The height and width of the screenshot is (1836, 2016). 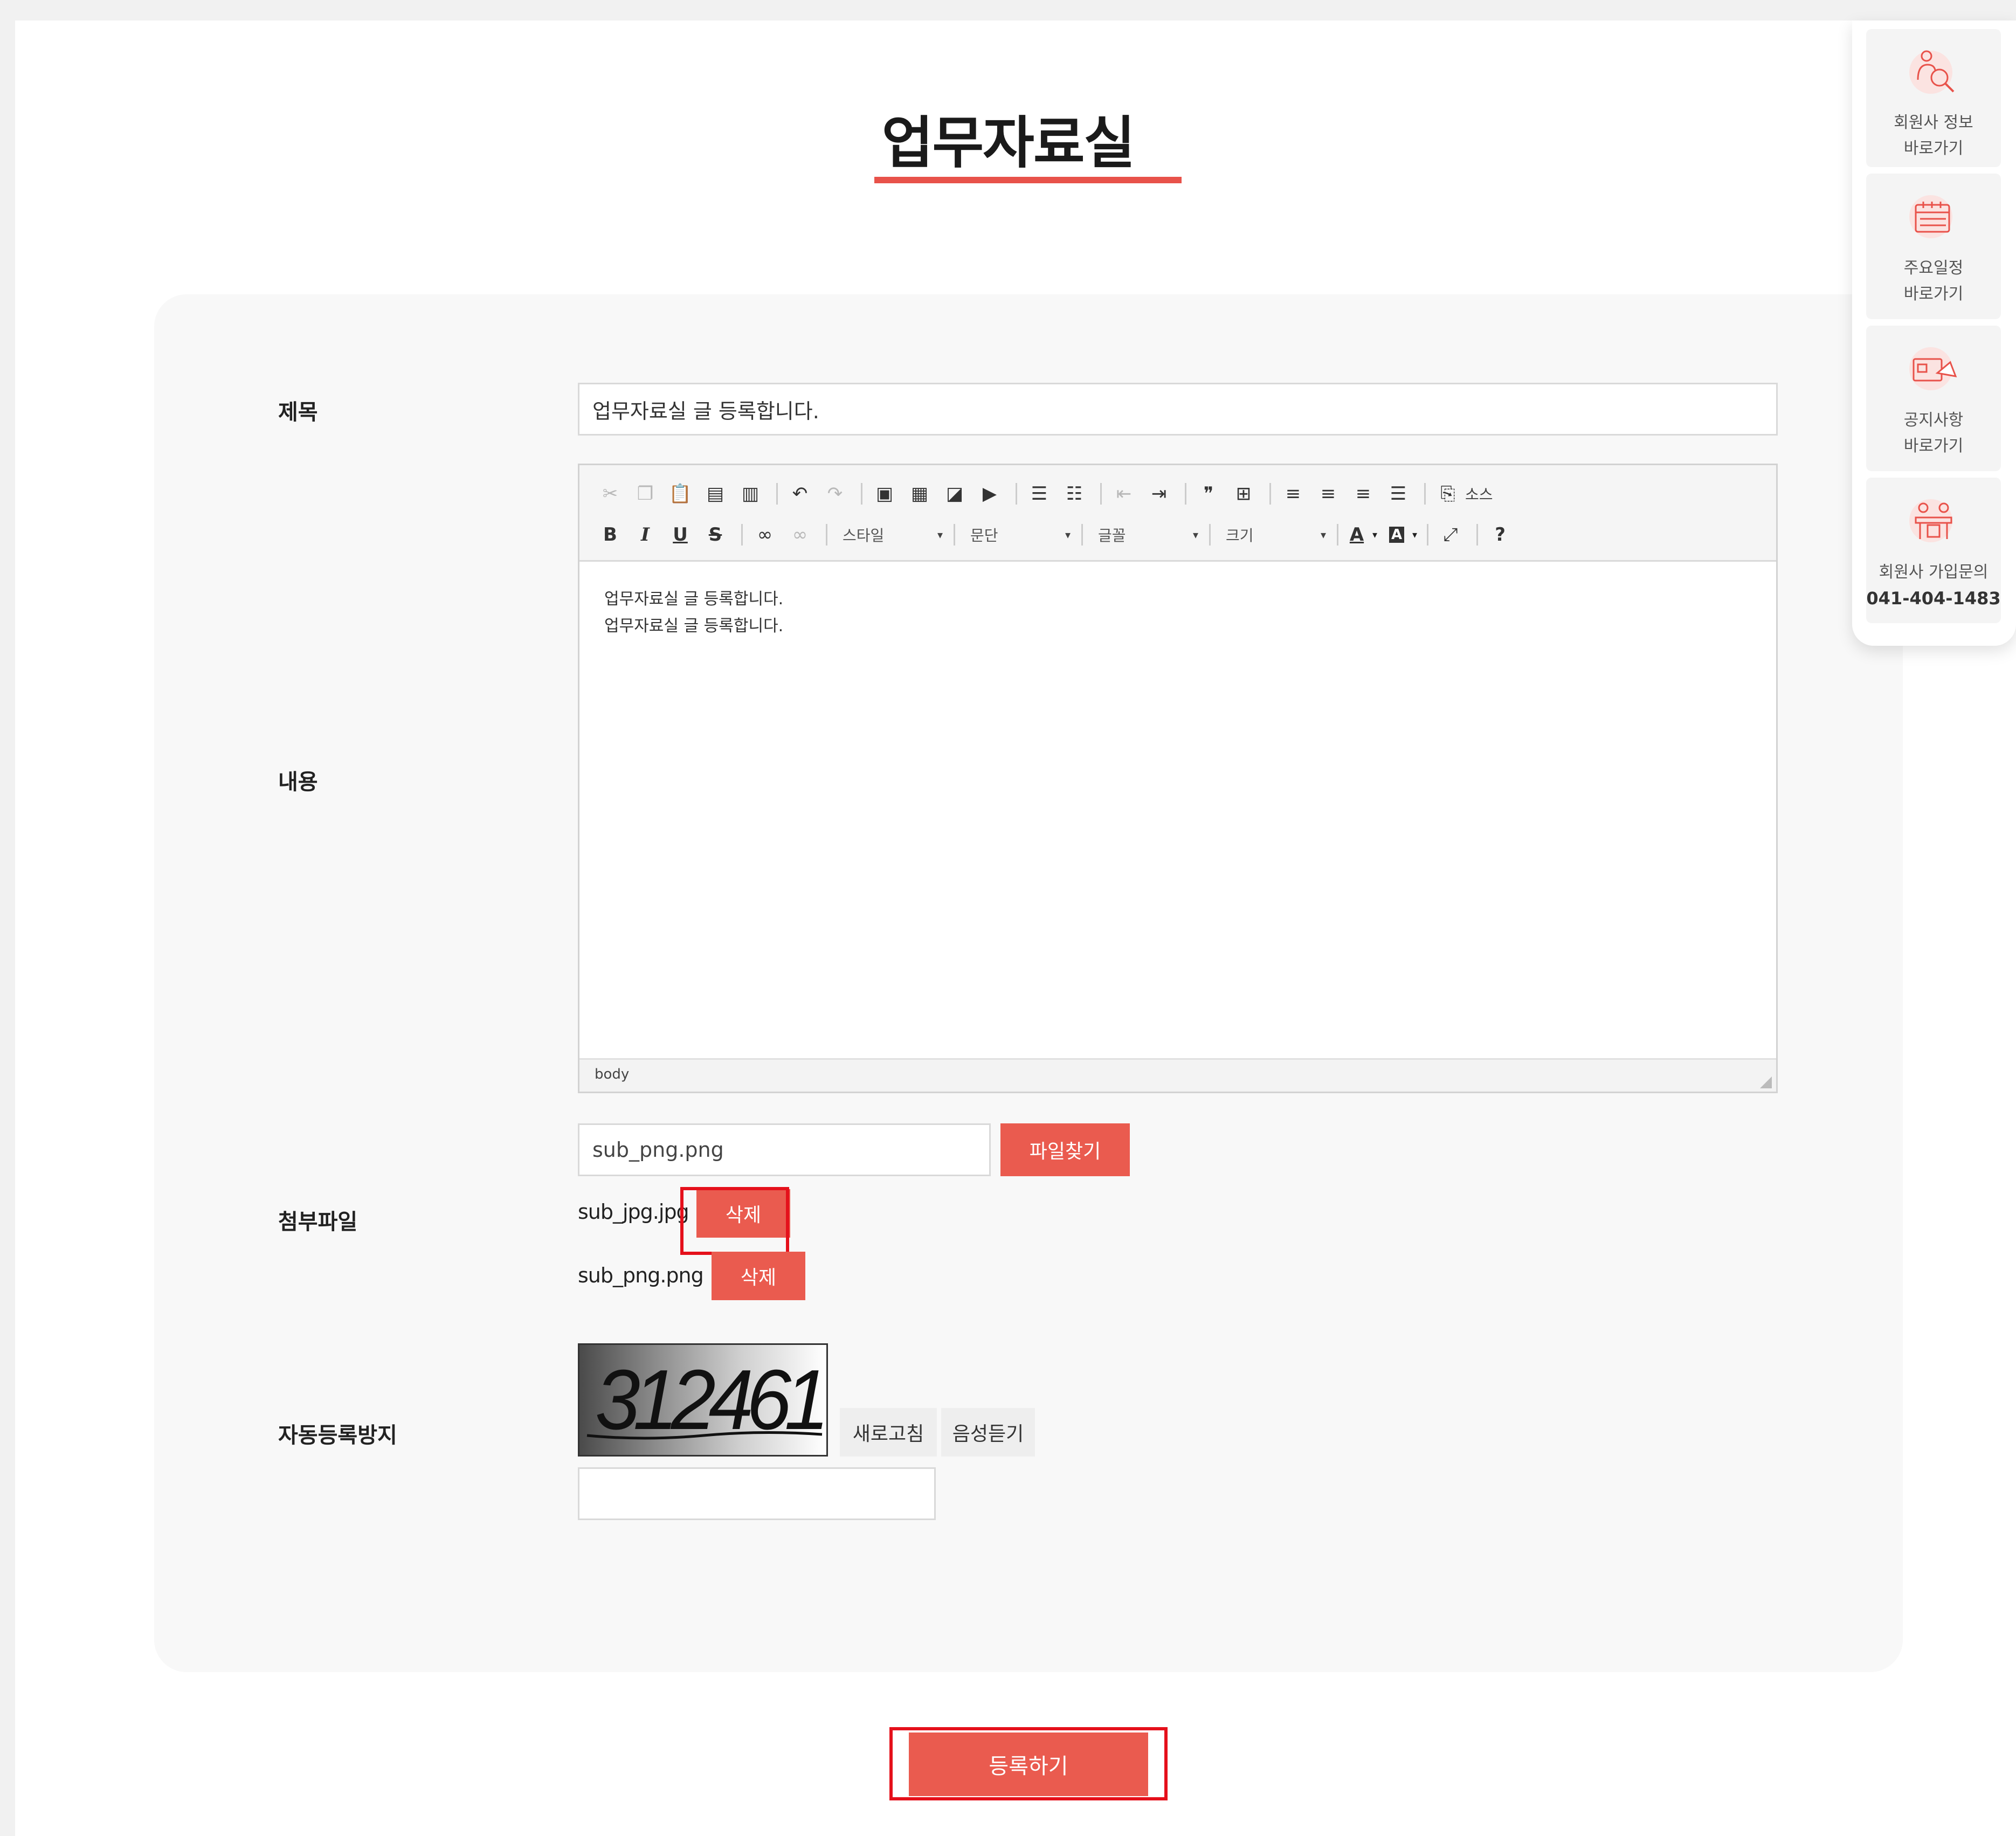 I want to click on editor-toolbar-row-1: ✂ ❐ 📋 ▤ ▥ ↶ ↷ ▣ ▦ ◪ ▶ ☰ ☷ ⇤ ⇥ ❞ ⊞ ≡ ≡ ≡, so click(x=1044, y=494).